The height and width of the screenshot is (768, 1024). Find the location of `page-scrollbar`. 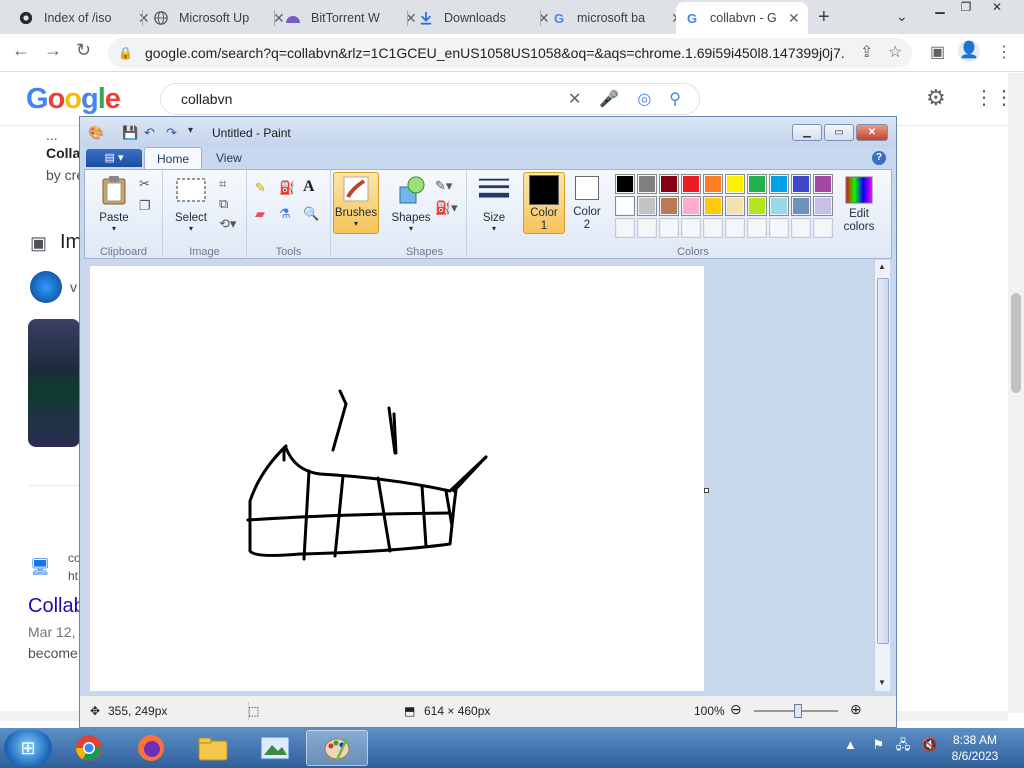

page-scrollbar is located at coordinates (1016, 393).